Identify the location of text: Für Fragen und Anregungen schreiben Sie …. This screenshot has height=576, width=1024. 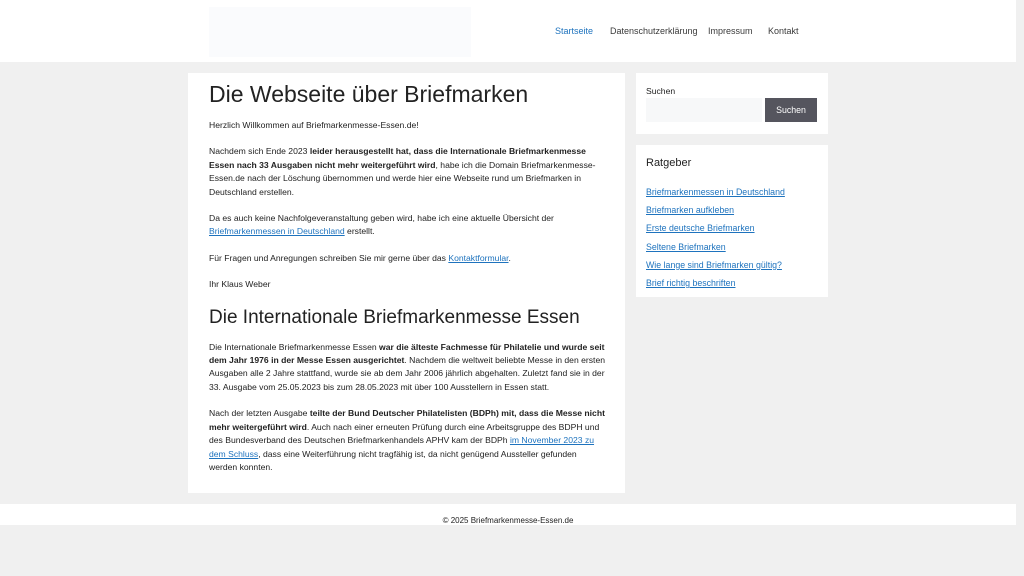
(329, 257).